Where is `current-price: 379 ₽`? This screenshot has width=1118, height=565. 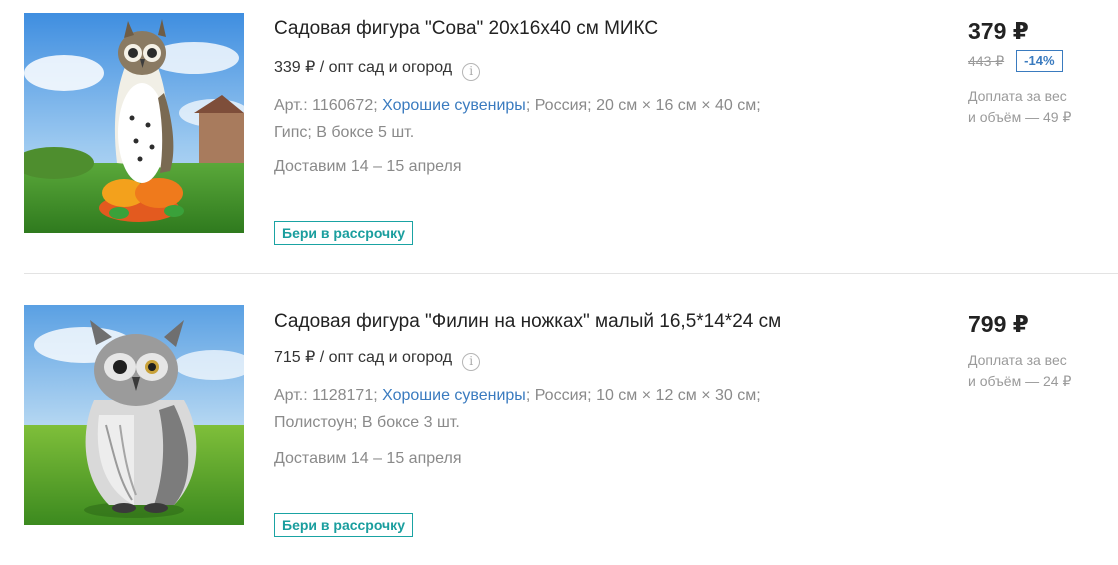
current-price: 379 ₽ is located at coordinates (998, 31).